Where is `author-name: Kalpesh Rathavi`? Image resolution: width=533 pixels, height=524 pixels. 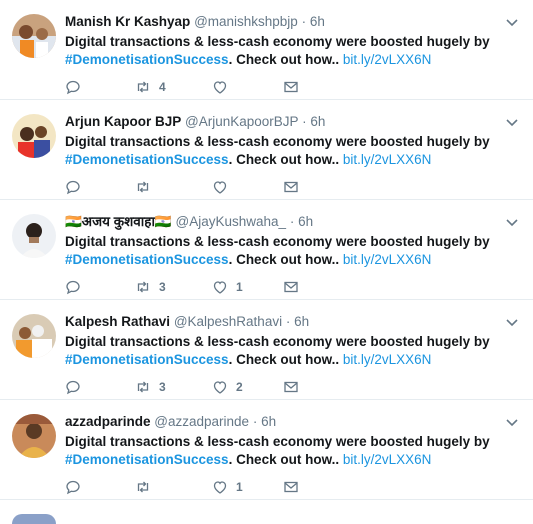 author-name: Kalpesh Rathavi is located at coordinates (117, 321).